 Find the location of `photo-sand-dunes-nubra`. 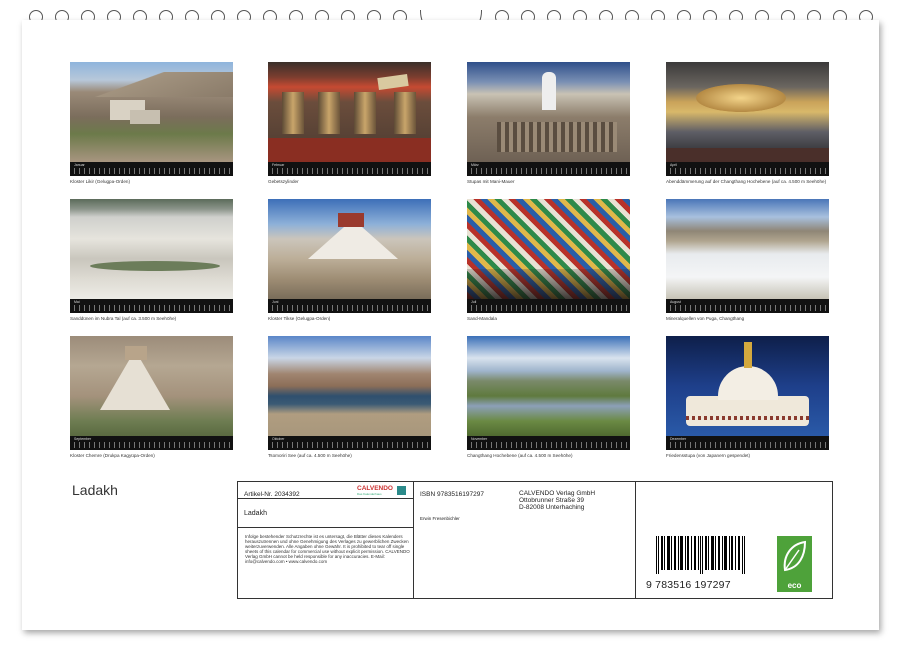

photo-sand-dunes-nubra is located at coordinates (151, 249).